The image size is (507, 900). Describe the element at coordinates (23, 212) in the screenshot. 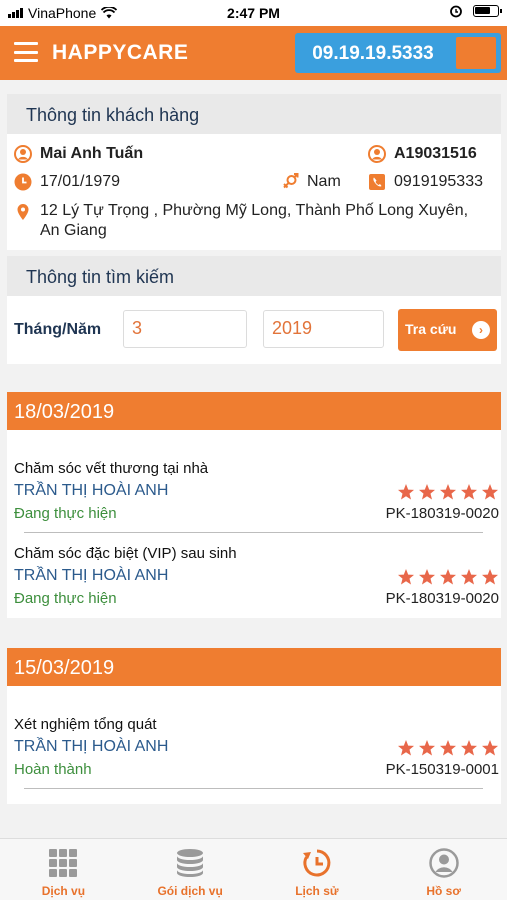

I see `location-pin-icon` at that location.